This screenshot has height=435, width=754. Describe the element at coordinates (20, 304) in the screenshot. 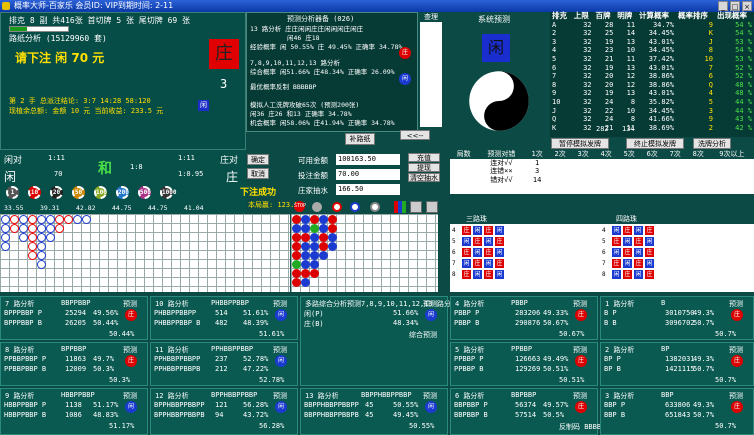

I see `analysis-name: 7 路分析` at that location.